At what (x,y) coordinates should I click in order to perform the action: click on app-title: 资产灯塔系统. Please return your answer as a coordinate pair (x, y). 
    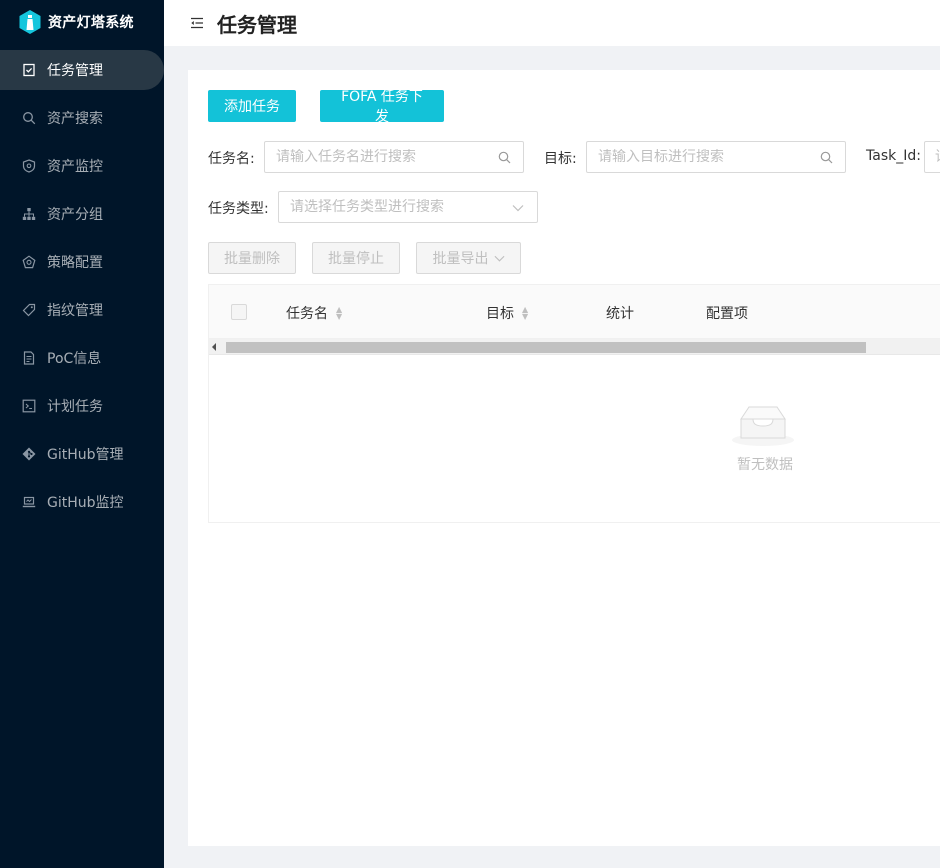
    Looking at the image, I should click on (91, 23).